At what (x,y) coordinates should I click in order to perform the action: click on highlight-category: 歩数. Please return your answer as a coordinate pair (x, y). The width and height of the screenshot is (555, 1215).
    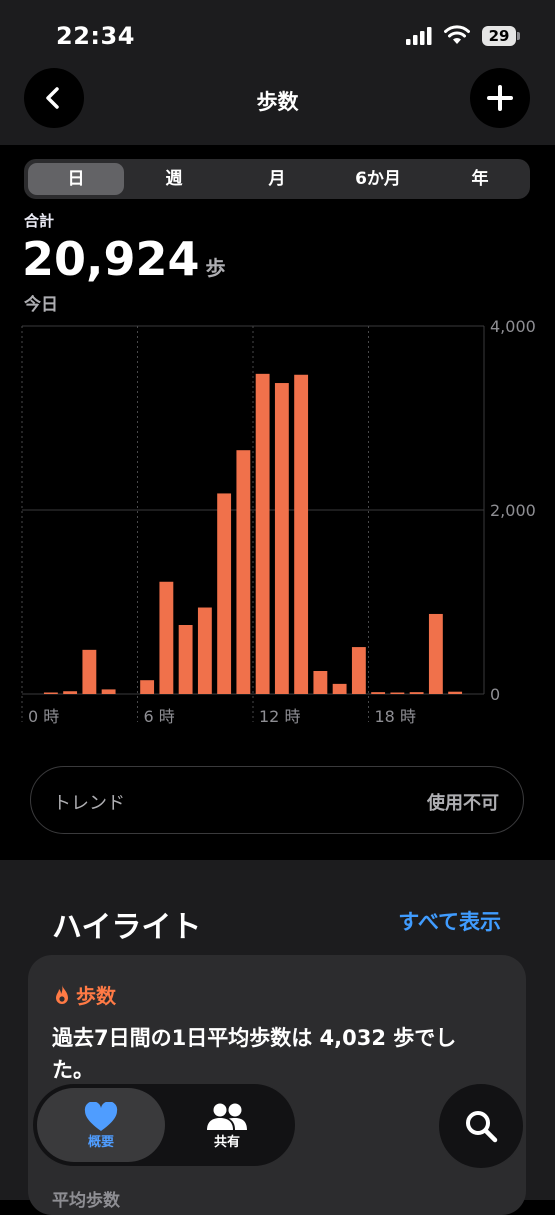
    Looking at the image, I should click on (84, 994).